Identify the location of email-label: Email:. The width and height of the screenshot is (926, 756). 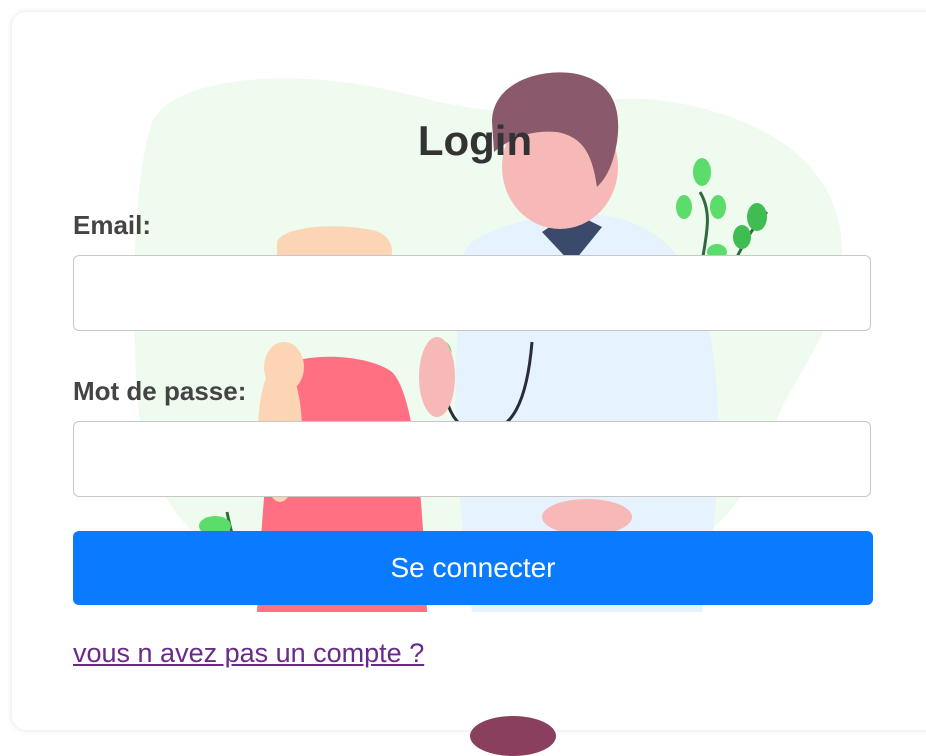
(112, 225).